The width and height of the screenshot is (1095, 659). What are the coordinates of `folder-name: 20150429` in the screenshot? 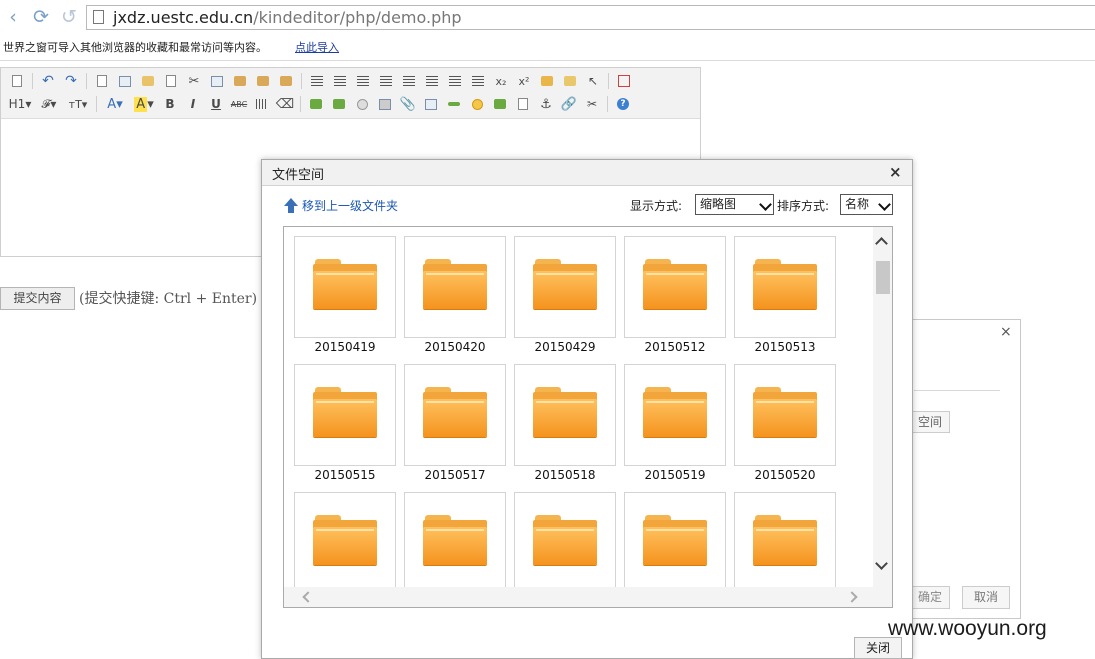 It's located at (565, 347).